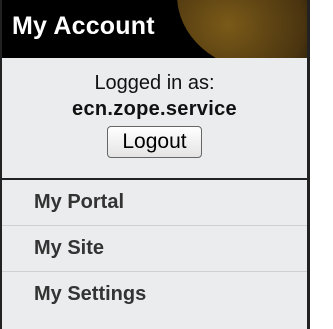  I want to click on nav-item-my-portal: My Portal, so click(154, 203).